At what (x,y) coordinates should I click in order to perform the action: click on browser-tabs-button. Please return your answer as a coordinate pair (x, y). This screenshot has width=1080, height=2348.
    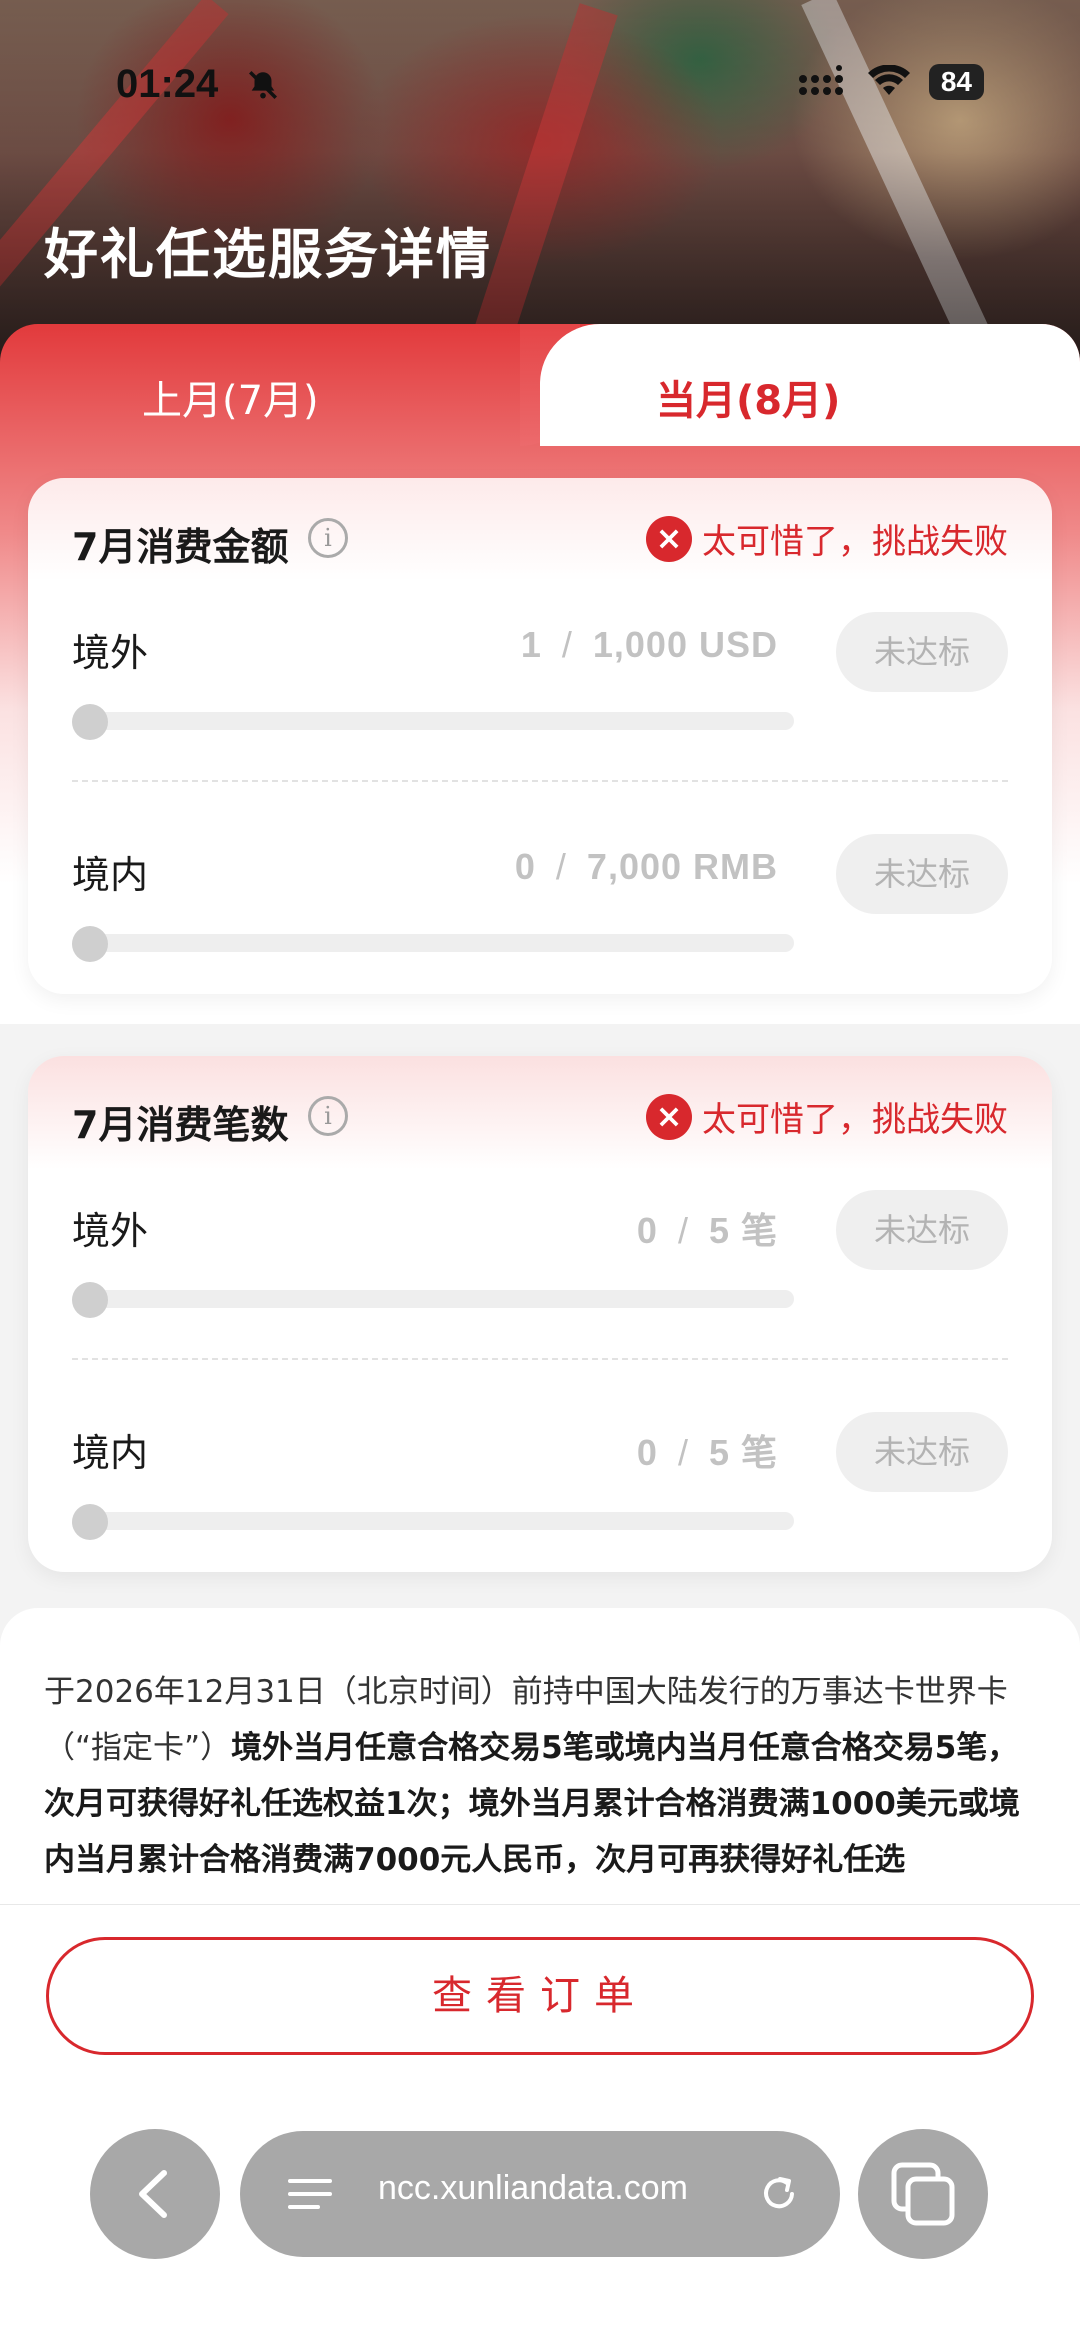
    Looking at the image, I should click on (923, 2194).